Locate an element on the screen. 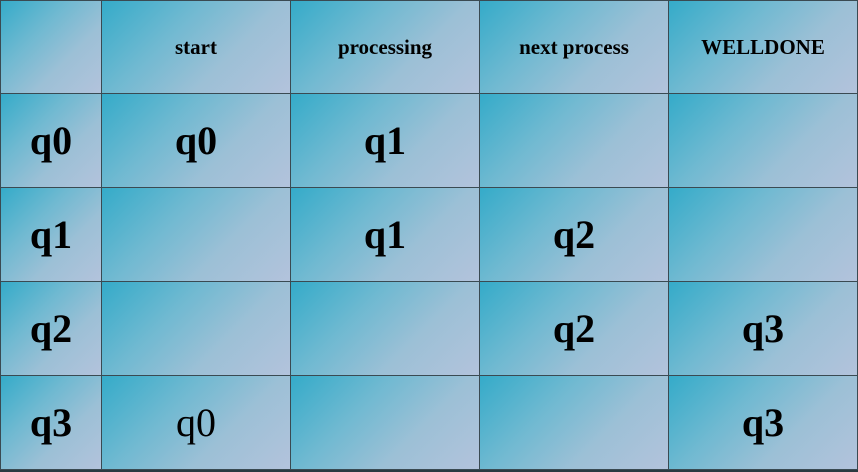 The width and height of the screenshot is (858, 472). cell-q3-start: q0 is located at coordinates (196, 423).